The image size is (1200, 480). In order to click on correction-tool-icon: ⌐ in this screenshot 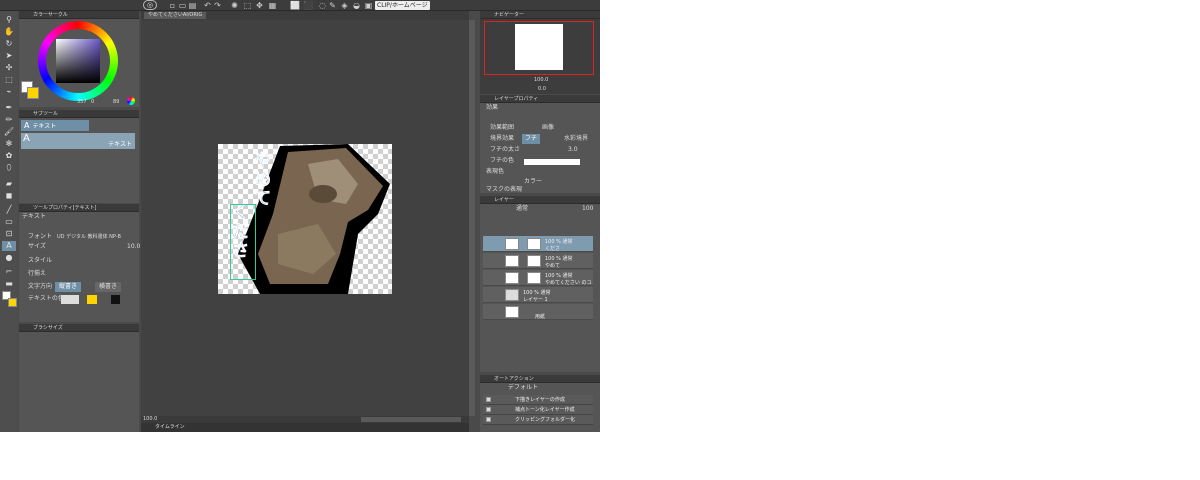, I will do `click(9, 272)`.